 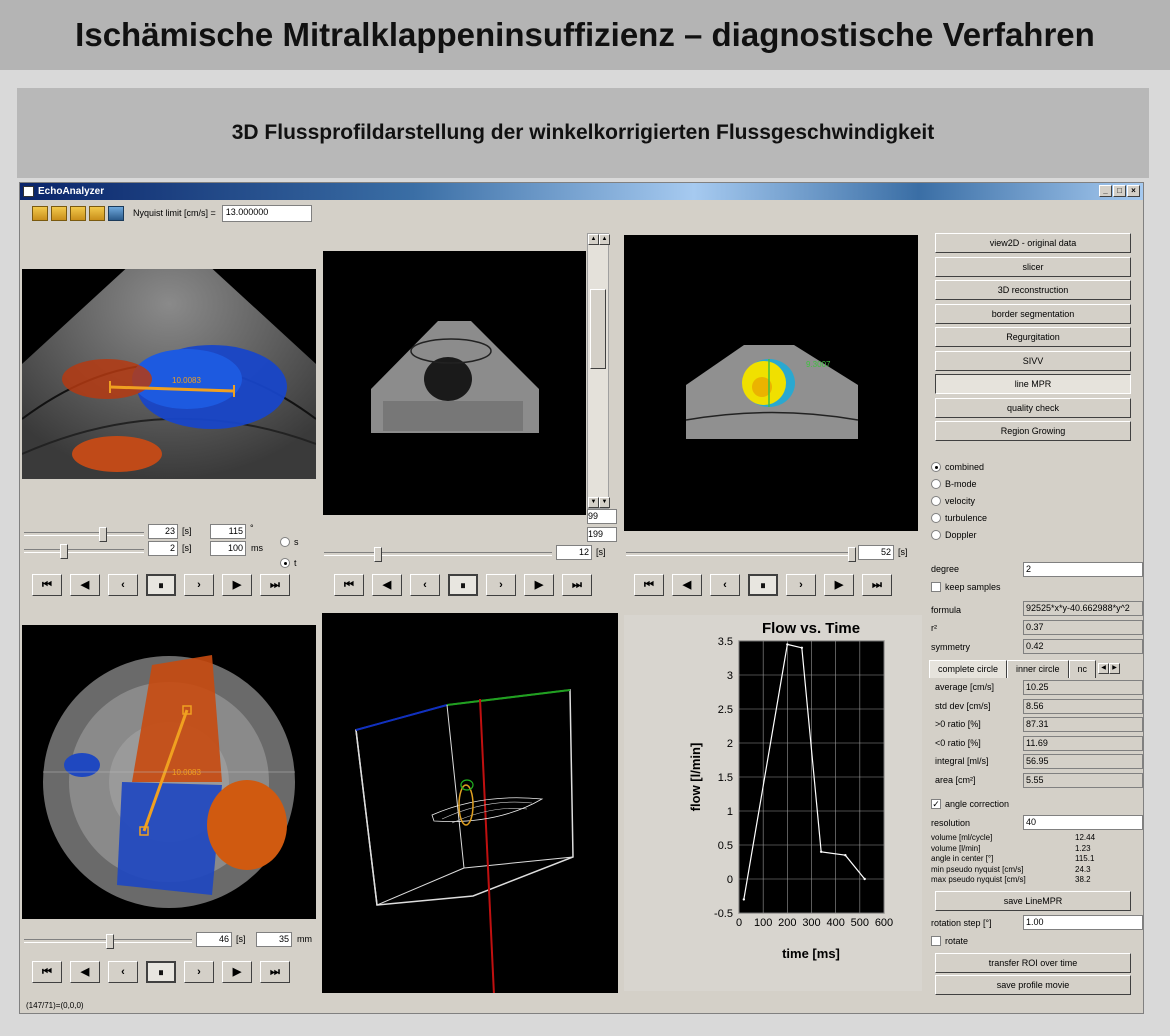 I want to click on scroll-value-2: 199, so click(x=602, y=534).